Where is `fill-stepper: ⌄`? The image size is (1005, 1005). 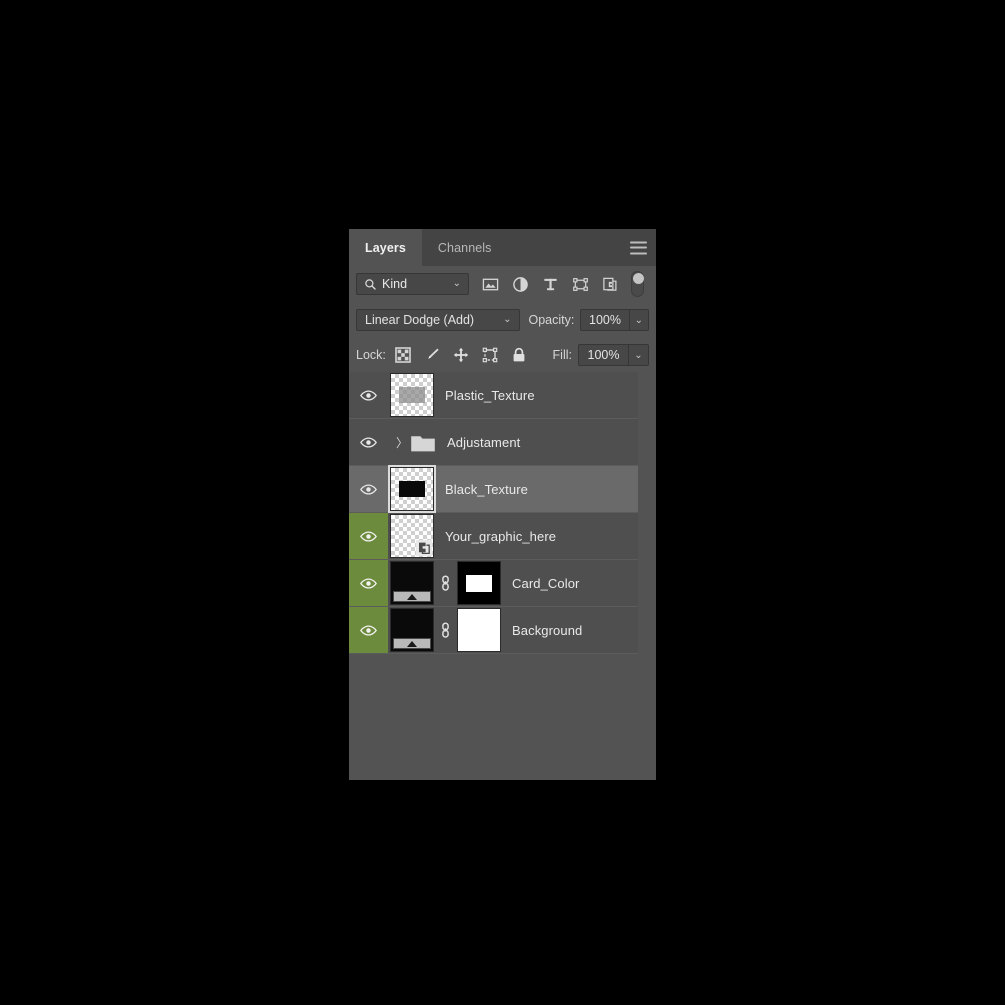
fill-stepper: ⌄ is located at coordinates (638, 355).